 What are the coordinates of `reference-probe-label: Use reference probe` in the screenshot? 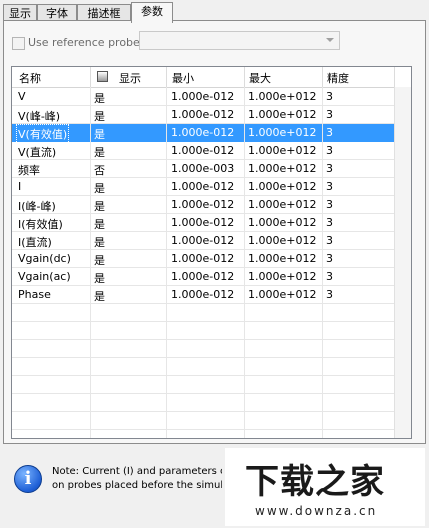 It's located at (84, 42).